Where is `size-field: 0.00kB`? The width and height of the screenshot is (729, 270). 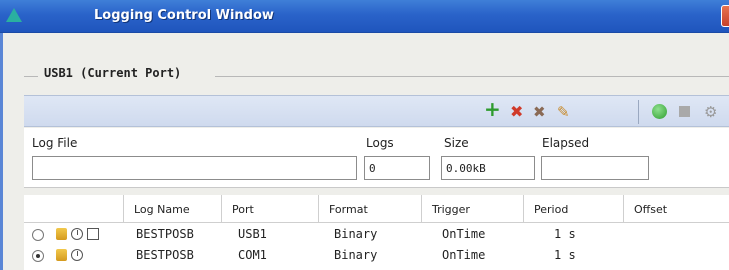
size-field: 0.00kB is located at coordinates (488, 168).